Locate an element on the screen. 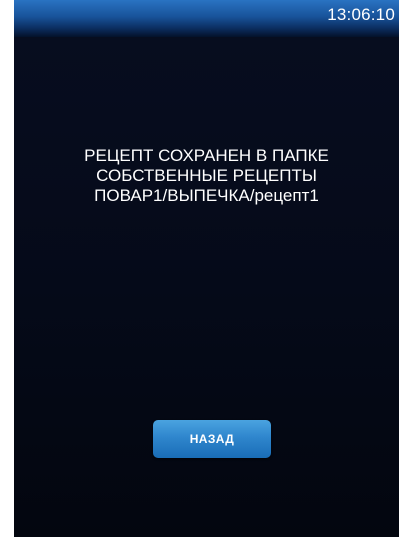 This screenshot has height=537, width=410. back-button: НАЗАД is located at coordinates (212, 439).